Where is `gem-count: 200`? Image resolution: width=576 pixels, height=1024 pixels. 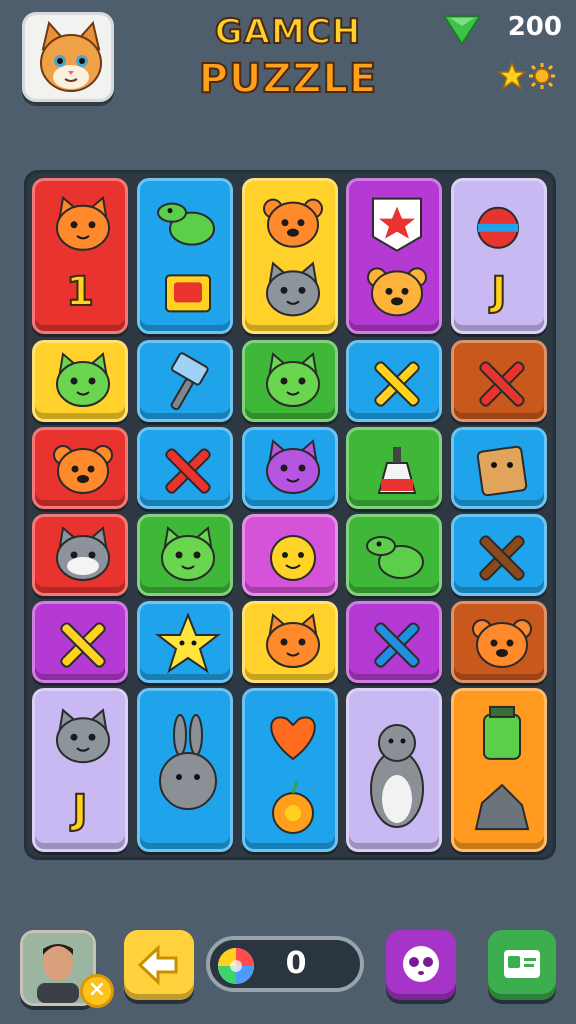 gem-count: 200 is located at coordinates (534, 27).